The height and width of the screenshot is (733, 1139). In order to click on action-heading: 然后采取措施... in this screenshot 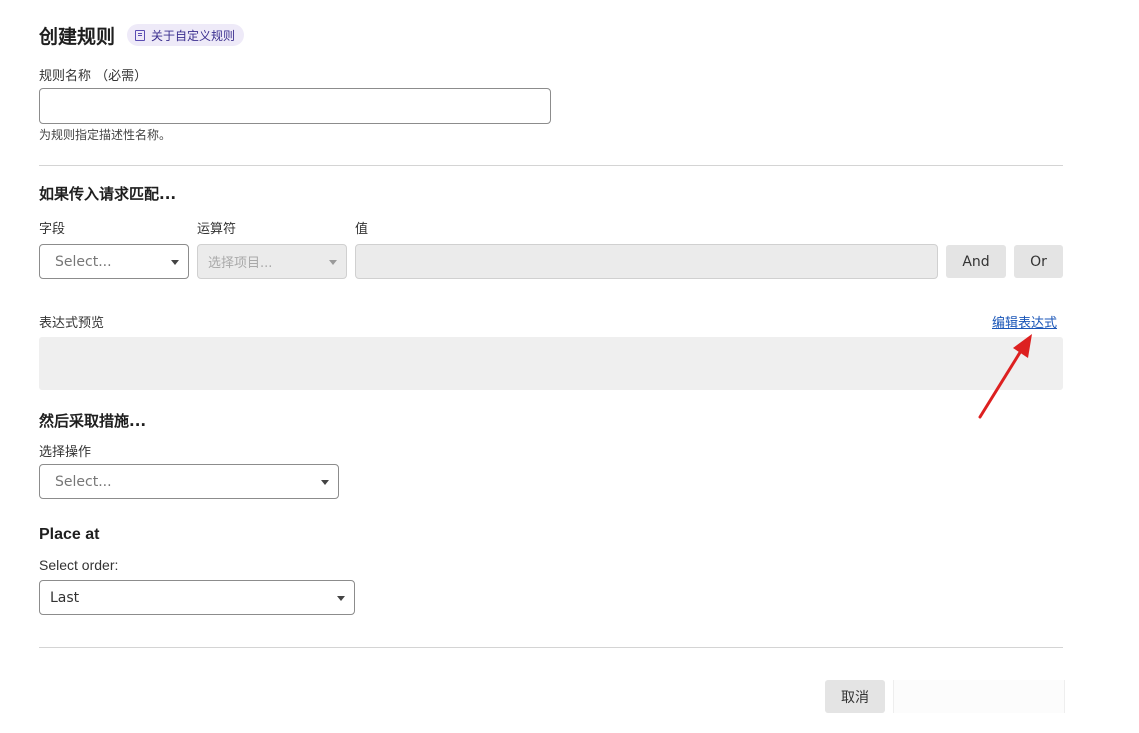, I will do `click(93, 421)`.